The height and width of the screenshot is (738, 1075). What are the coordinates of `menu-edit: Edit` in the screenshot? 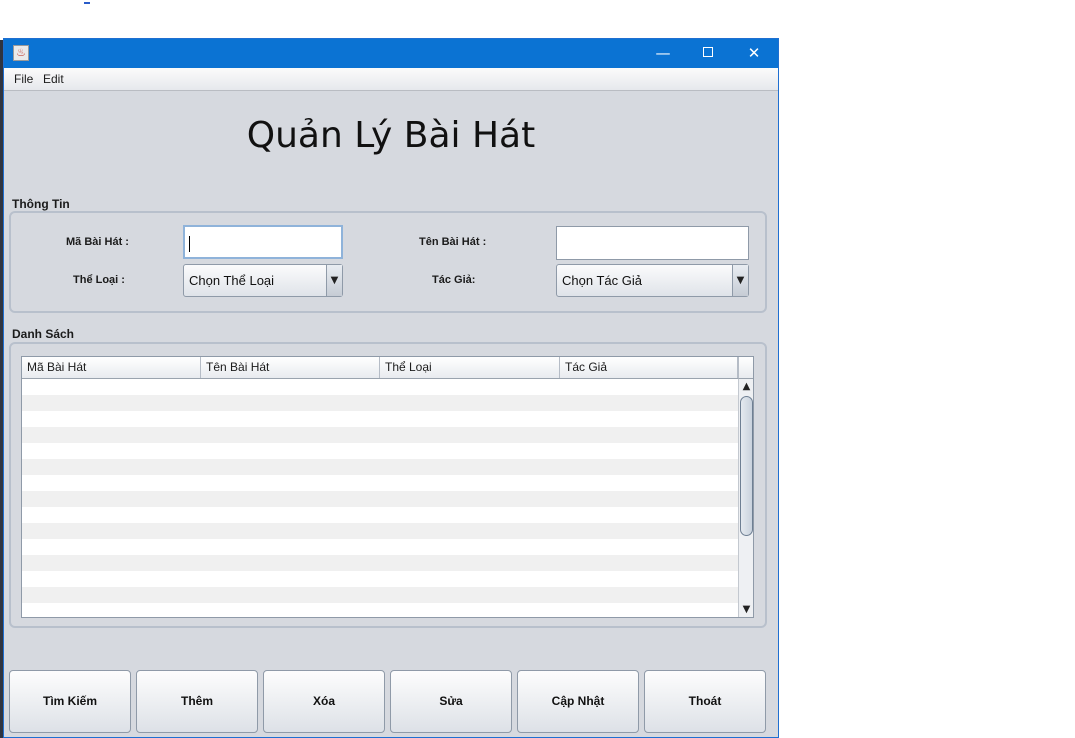 It's located at (53, 79).